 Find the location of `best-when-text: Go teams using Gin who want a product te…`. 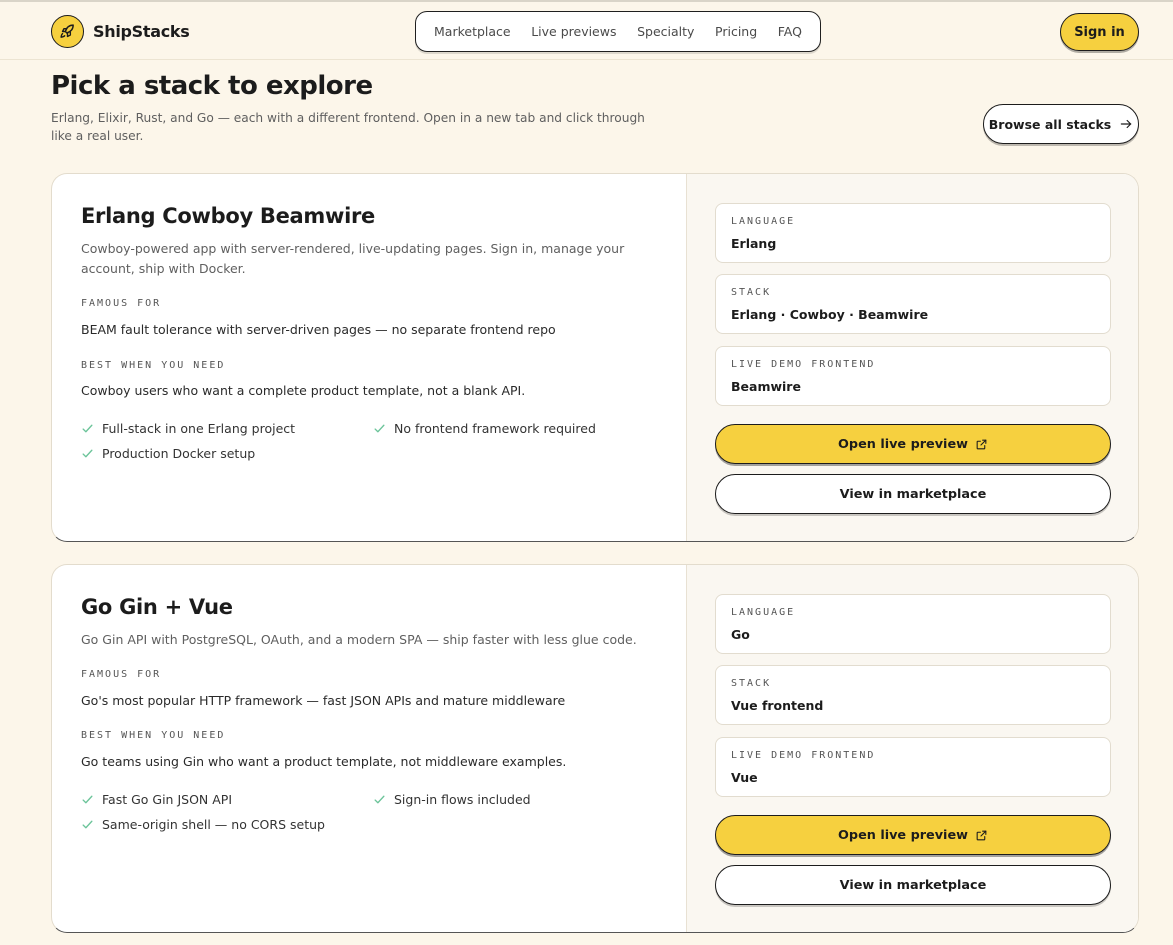

best-when-text: Go teams using Gin who want a product te… is located at coordinates (324, 761).